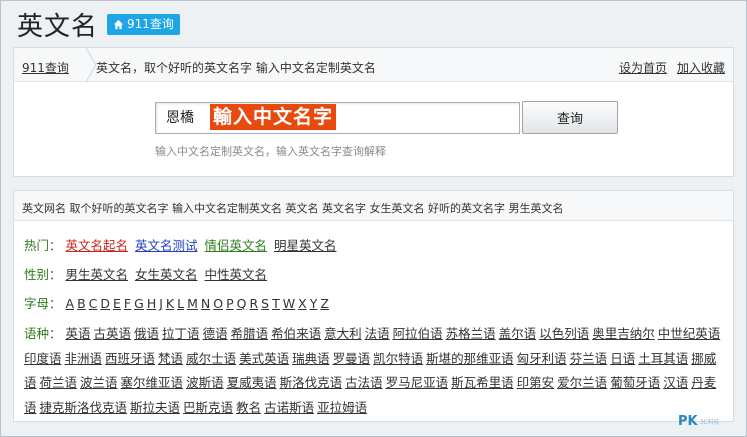 The width and height of the screenshot is (747, 437). What do you see at coordinates (352, 358) in the screenshot?
I see `language-link: 罗曼语` at bounding box center [352, 358].